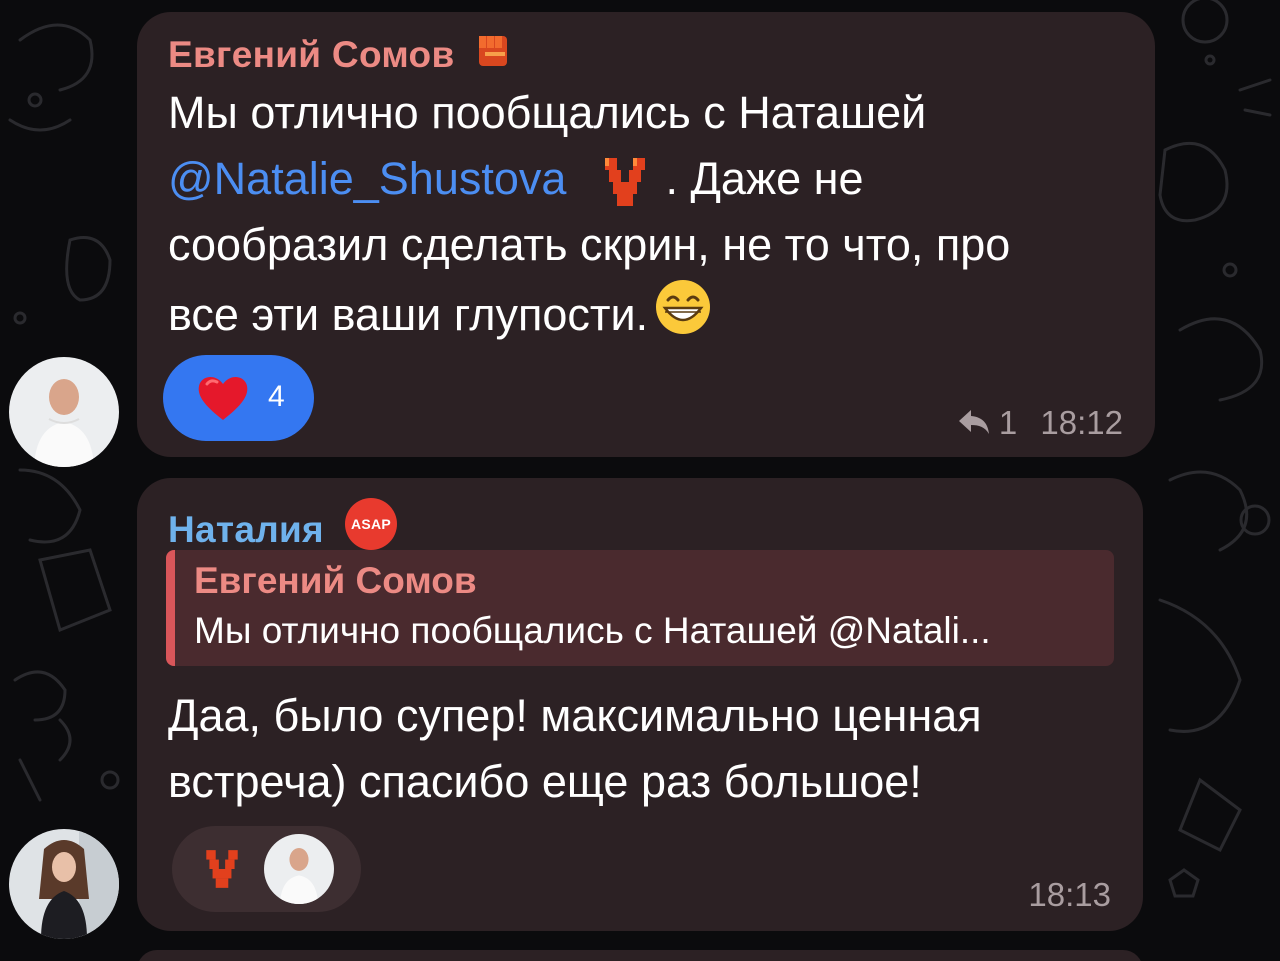  What do you see at coordinates (545, 781) in the screenshot?
I see `message-line: встреча) спасибо еще раз большое!` at bounding box center [545, 781].